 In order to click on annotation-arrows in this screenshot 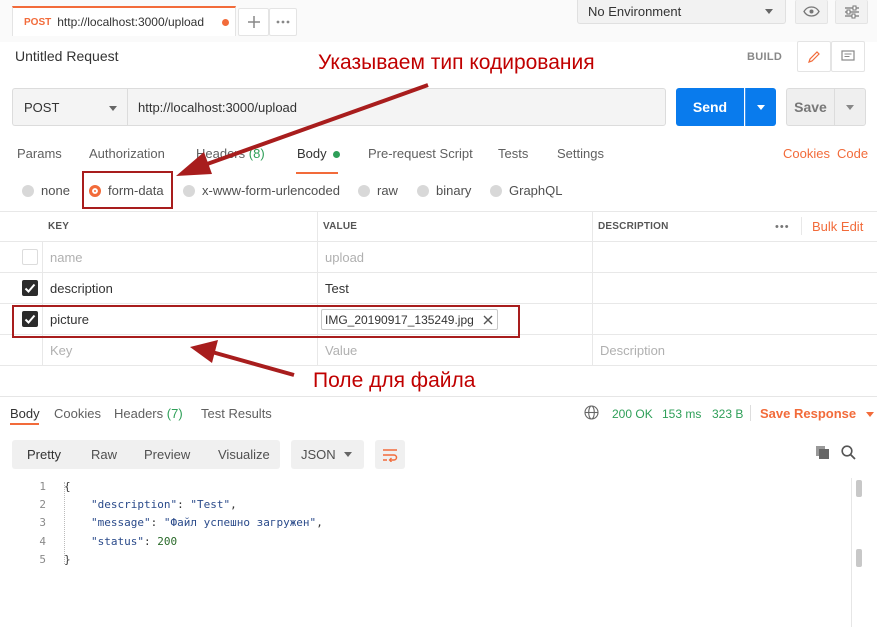, I will do `click(302, 230)`.